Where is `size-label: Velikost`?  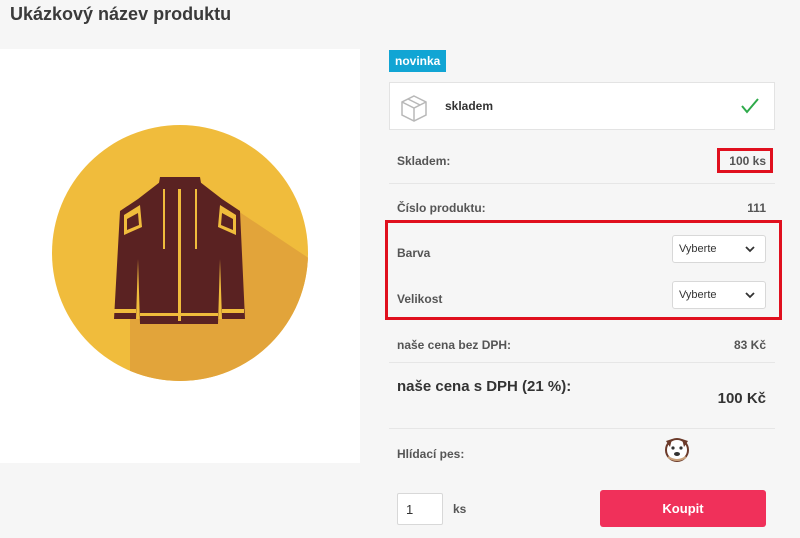
size-label: Velikost is located at coordinates (420, 299).